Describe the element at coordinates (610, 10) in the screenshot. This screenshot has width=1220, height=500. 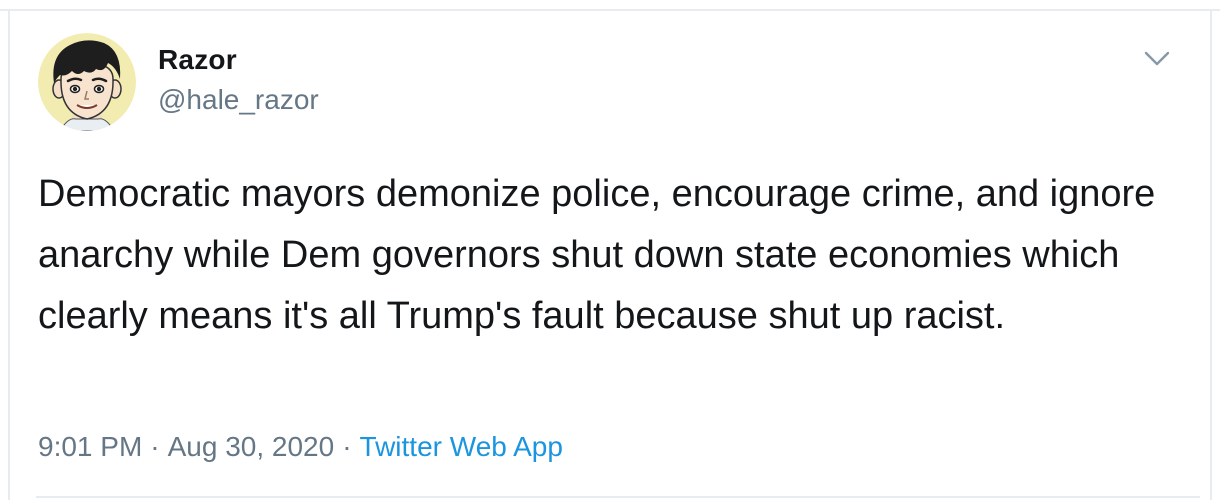
I see `card-top-border` at that location.